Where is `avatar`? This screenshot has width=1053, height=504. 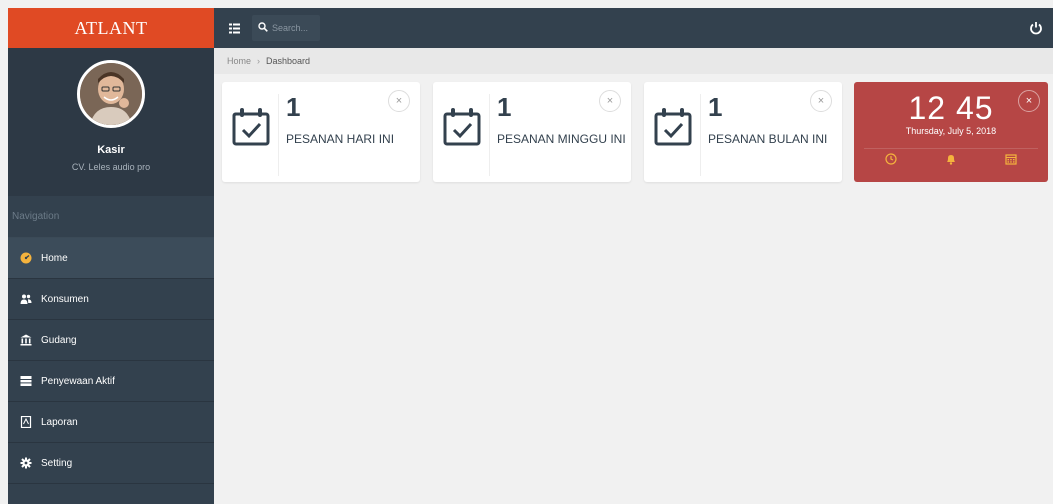
avatar is located at coordinates (111, 94).